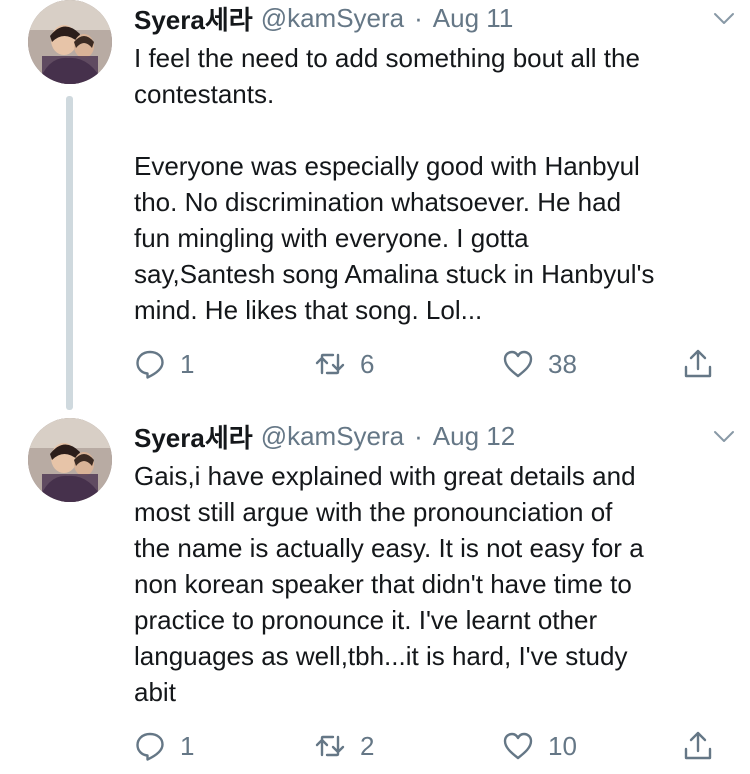 Image resolution: width=750 pixels, height=774 pixels. I want to click on tweet-date: Aug 11, so click(473, 18).